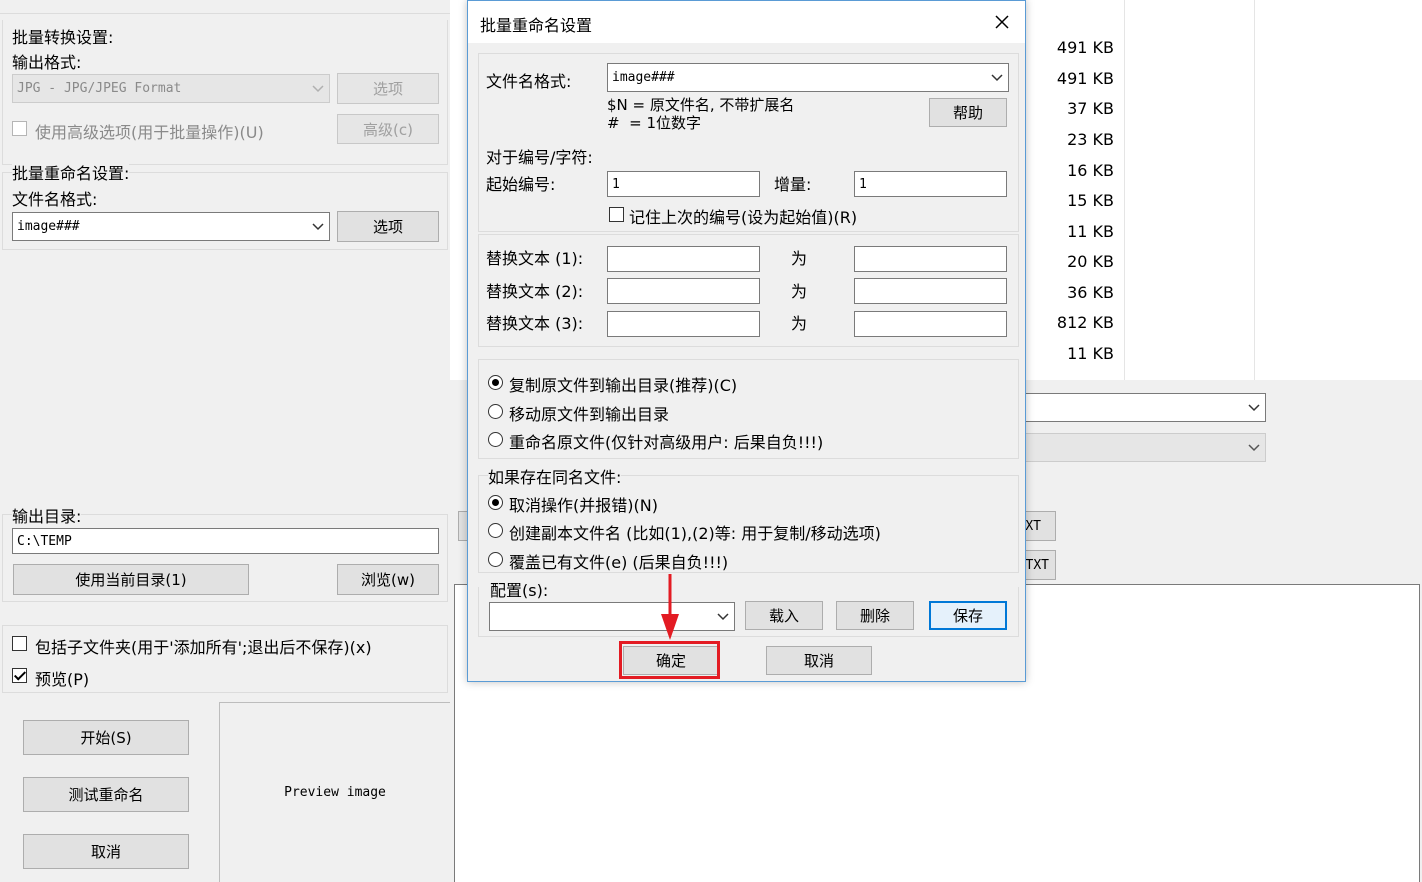  Describe the element at coordinates (1090, 292) in the screenshot. I see `file-size: 36 KB` at that location.